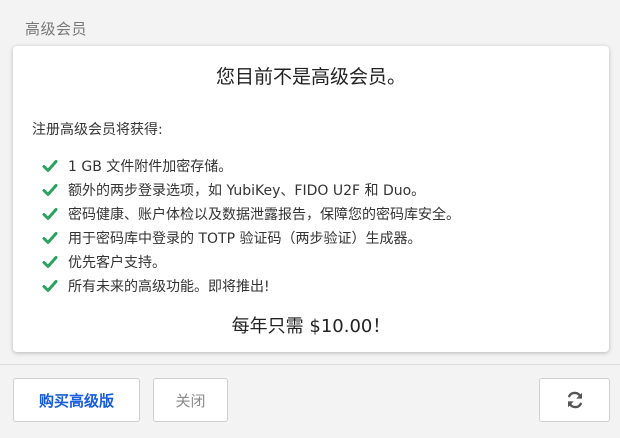 The image size is (620, 438). Describe the element at coordinates (311, 326) in the screenshot. I see `premium-price: 每年只需 $10.00！` at that location.